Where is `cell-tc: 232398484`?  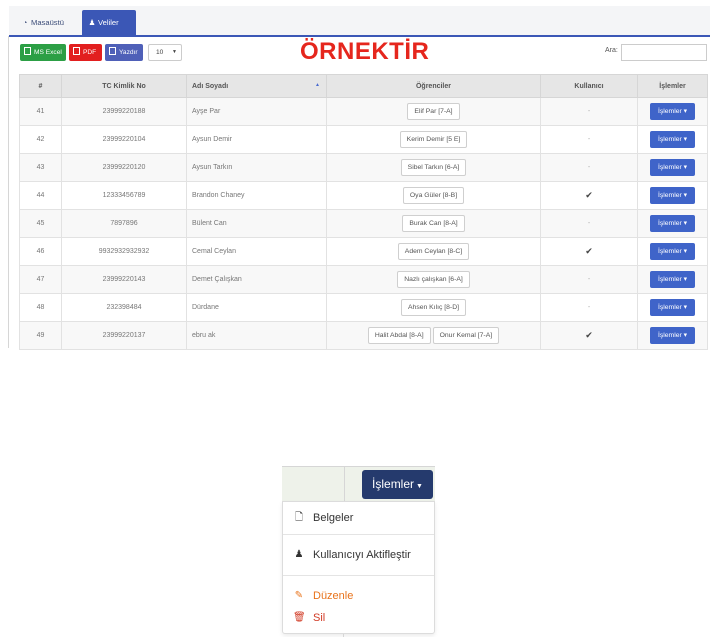
cell-tc: 232398484 is located at coordinates (124, 307).